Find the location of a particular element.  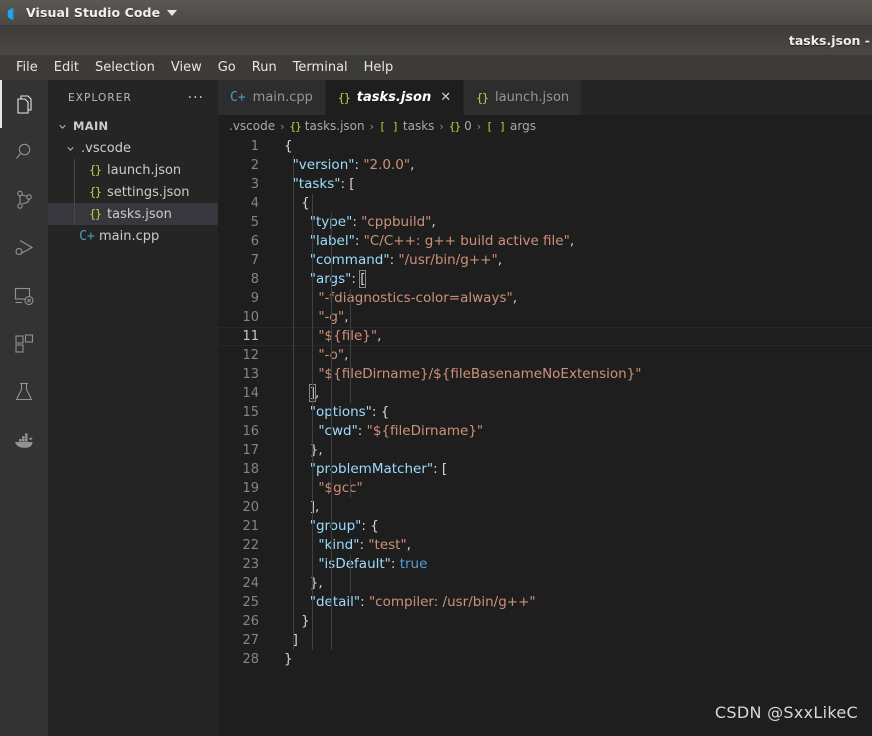

breadcrumb-item-tasks: [ ] tasks is located at coordinates (406, 126).